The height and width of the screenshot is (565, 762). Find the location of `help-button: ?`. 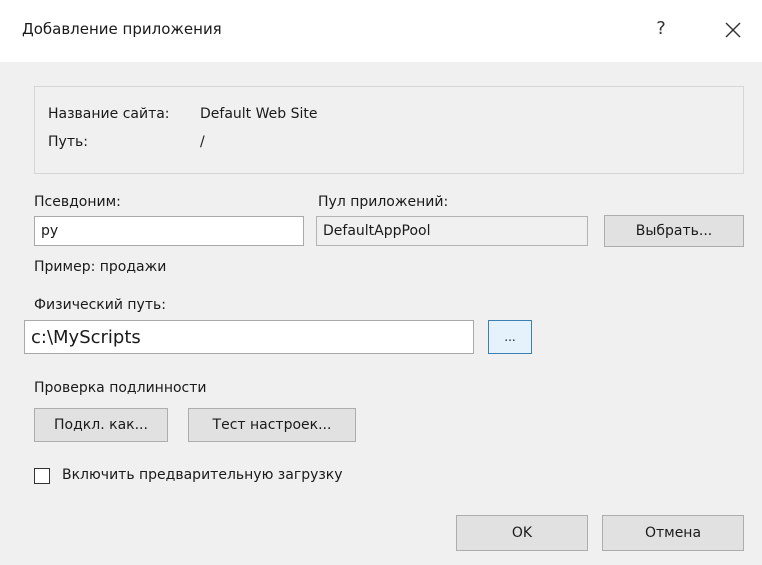

help-button: ? is located at coordinates (661, 29).